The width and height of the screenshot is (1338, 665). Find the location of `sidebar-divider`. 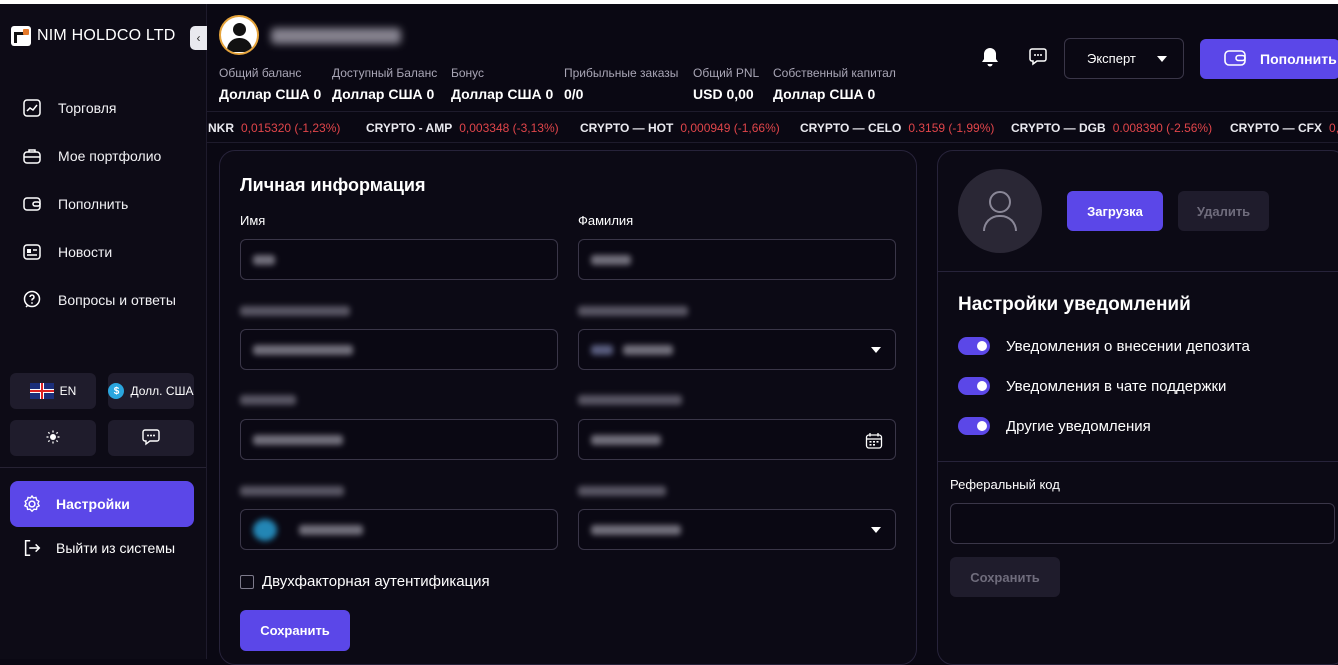

sidebar-divider is located at coordinates (103, 467).